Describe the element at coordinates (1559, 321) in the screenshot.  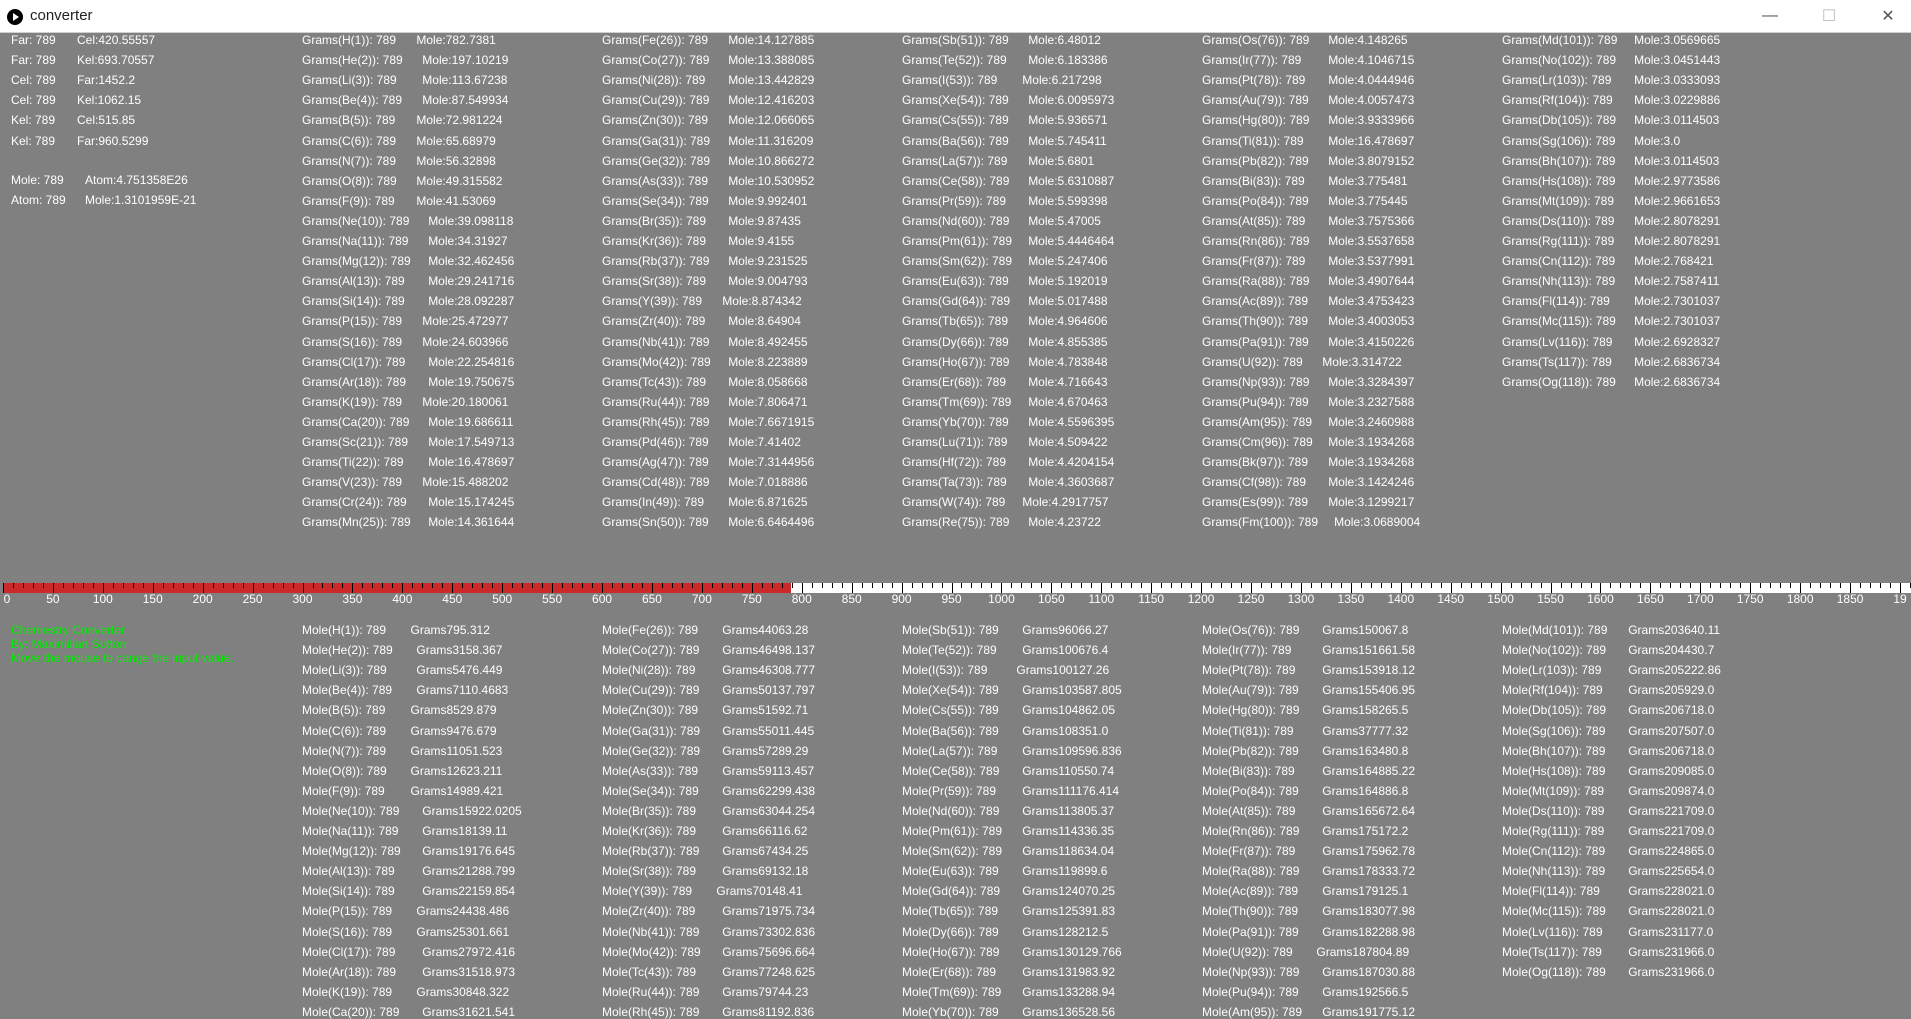
I see `grams-input-4-14: Grams(Mc(115)): 789` at that location.